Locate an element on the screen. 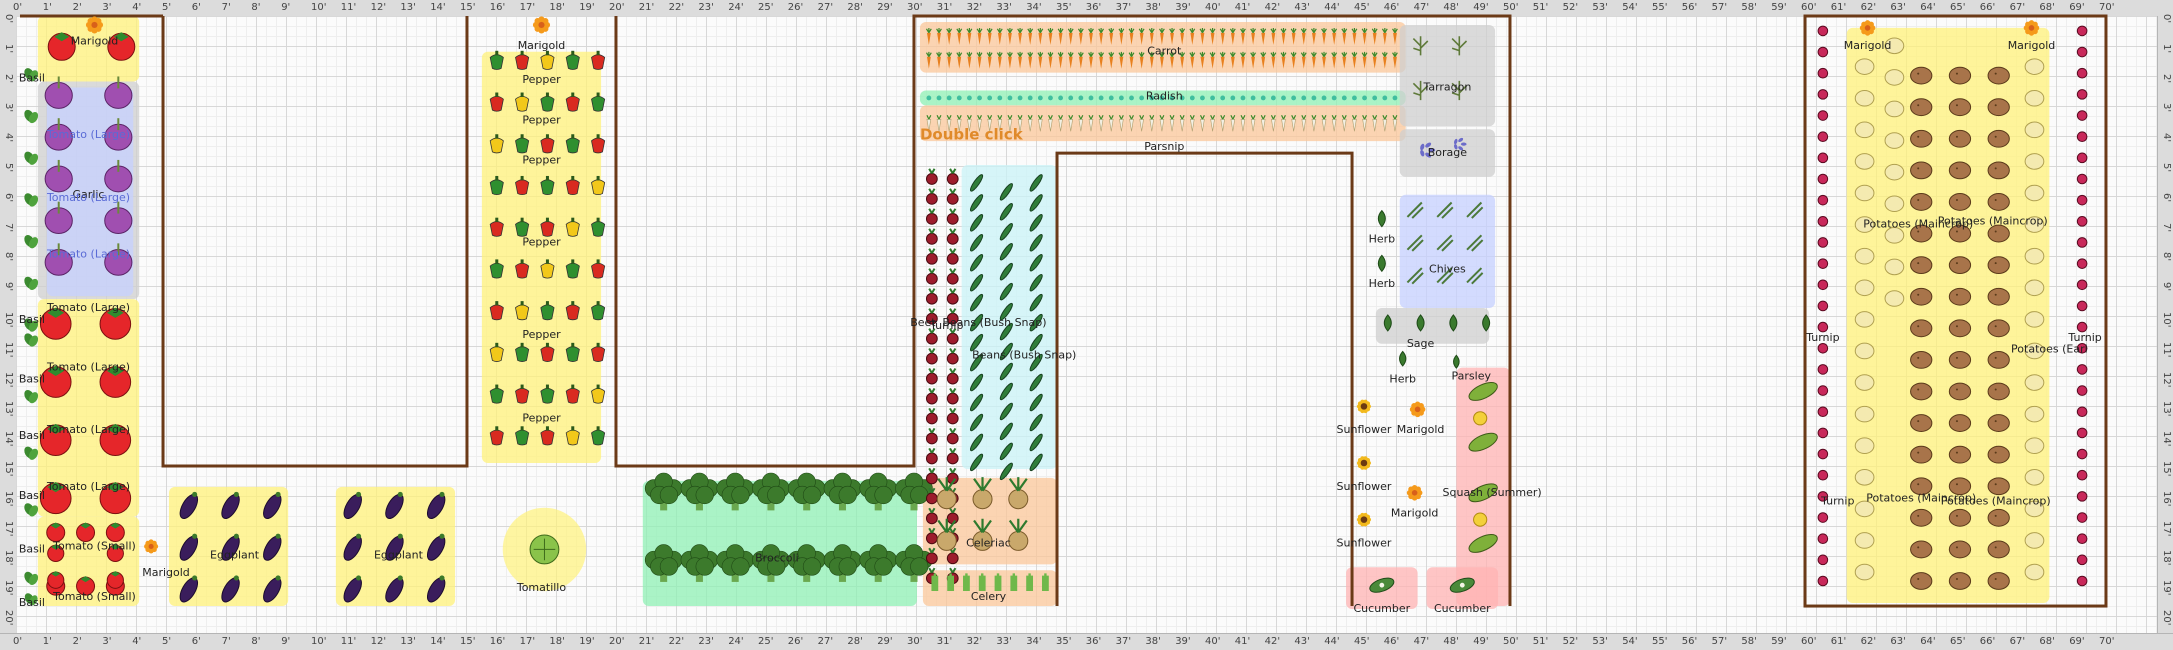 Image resolution: width=2173 pixels, height=650 pixels. herb-icon is located at coordinates (1381, 218).